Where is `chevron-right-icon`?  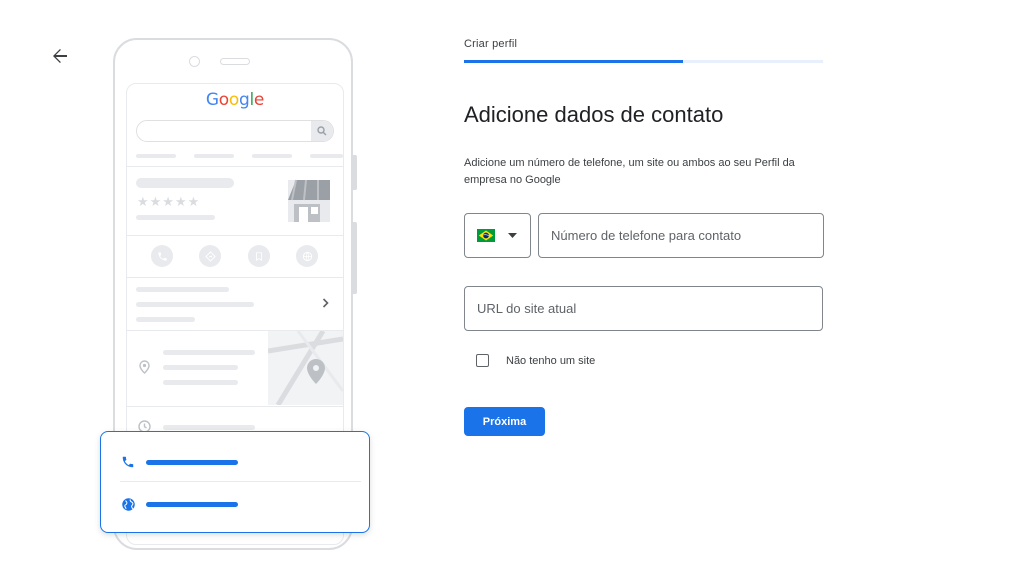 chevron-right-icon is located at coordinates (325, 303).